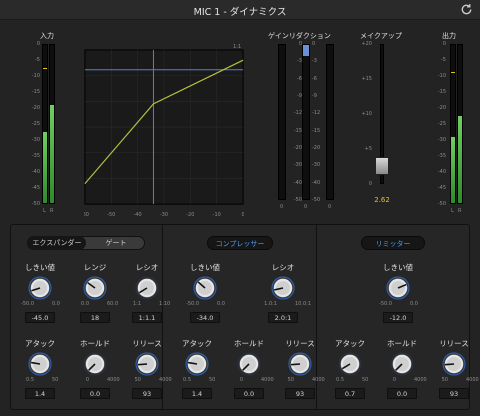  Describe the element at coordinates (221, 304) in the screenshot. I see `compressor-threshold-max: 0.0` at that location.